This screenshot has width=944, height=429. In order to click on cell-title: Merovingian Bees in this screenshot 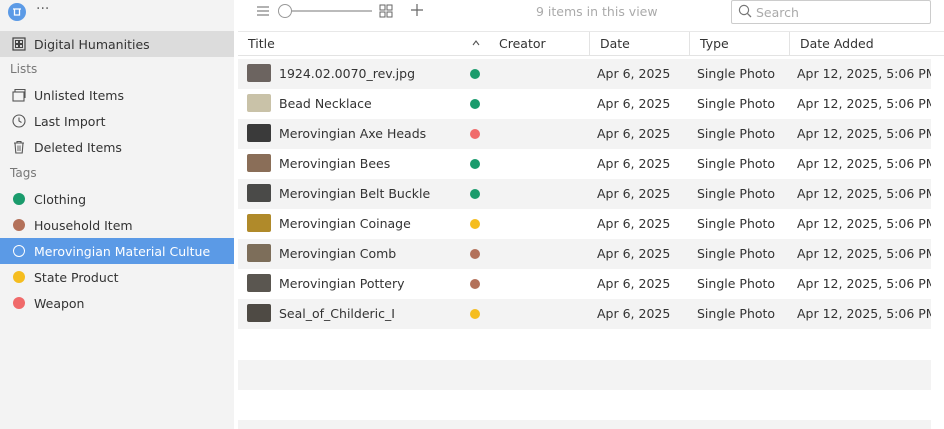, I will do `click(335, 163)`.